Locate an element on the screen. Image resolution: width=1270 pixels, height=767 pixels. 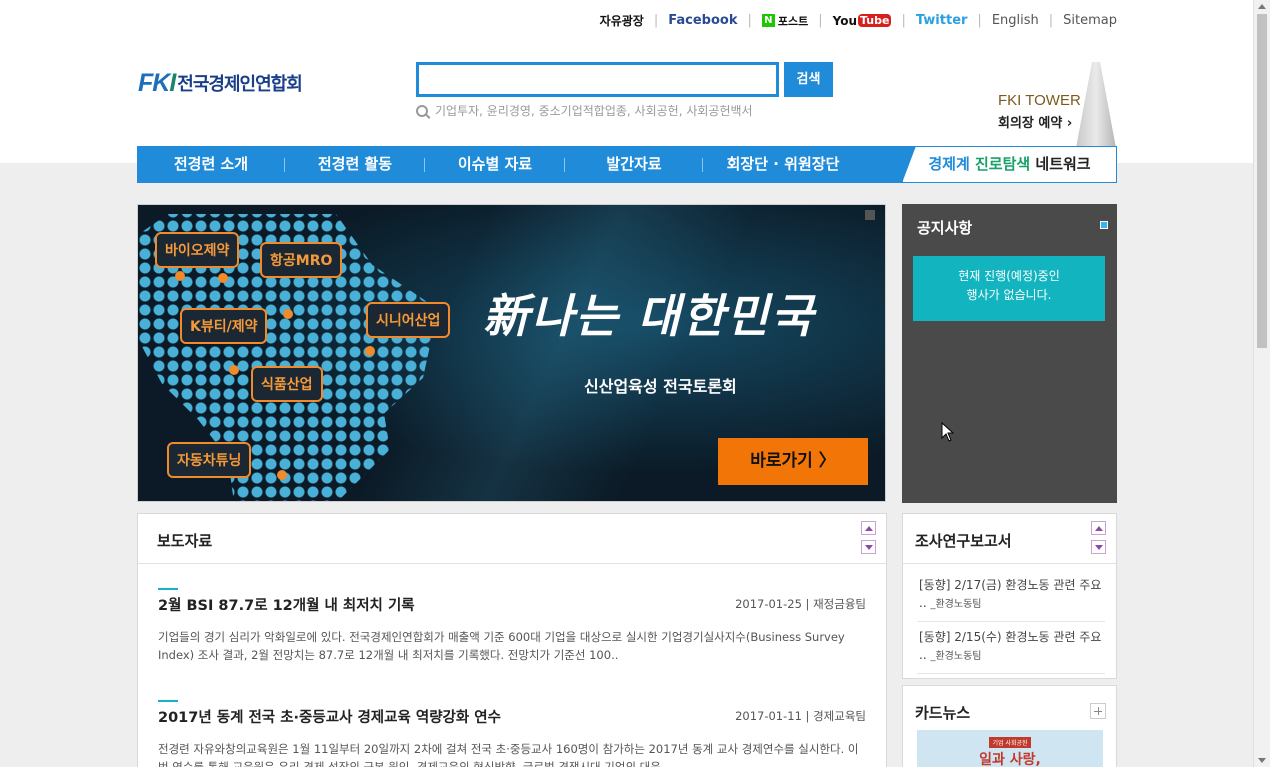
card-news-panel: 카드뉴스 기업 사회공헌 일과 사랑, is located at coordinates (1009, 726).